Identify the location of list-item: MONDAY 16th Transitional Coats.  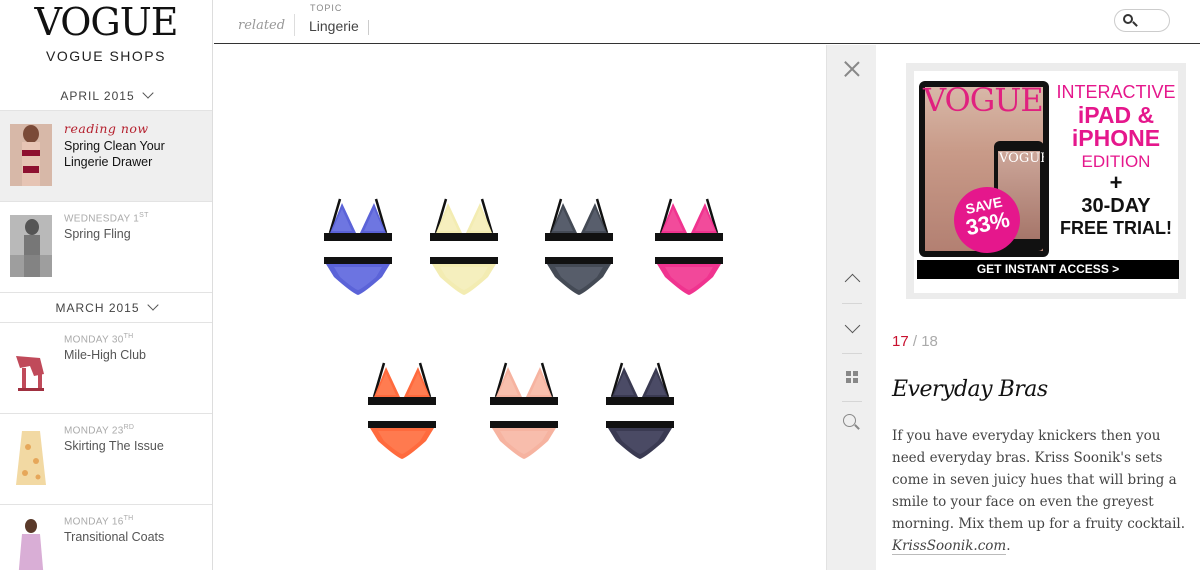
(106, 537).